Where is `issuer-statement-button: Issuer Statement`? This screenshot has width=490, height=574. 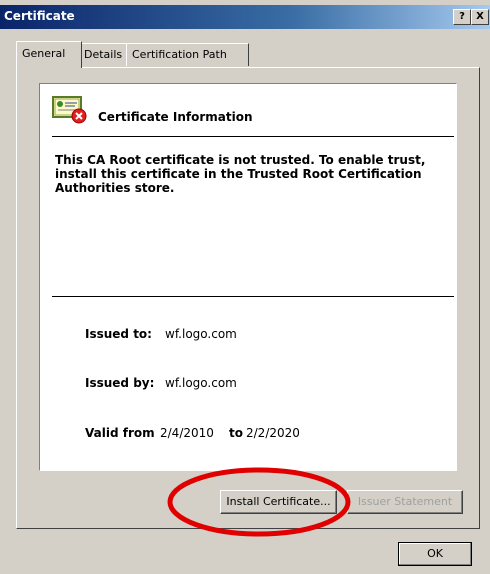
issuer-statement-button: Issuer Statement is located at coordinates (405, 502).